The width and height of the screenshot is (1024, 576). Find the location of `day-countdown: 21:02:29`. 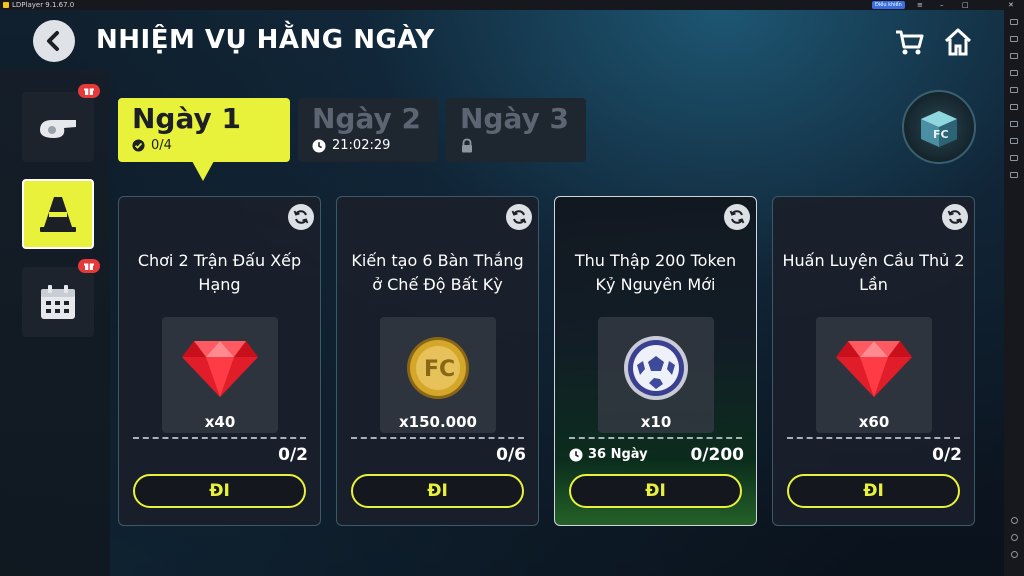

day-countdown: 21:02:29 is located at coordinates (361, 145).